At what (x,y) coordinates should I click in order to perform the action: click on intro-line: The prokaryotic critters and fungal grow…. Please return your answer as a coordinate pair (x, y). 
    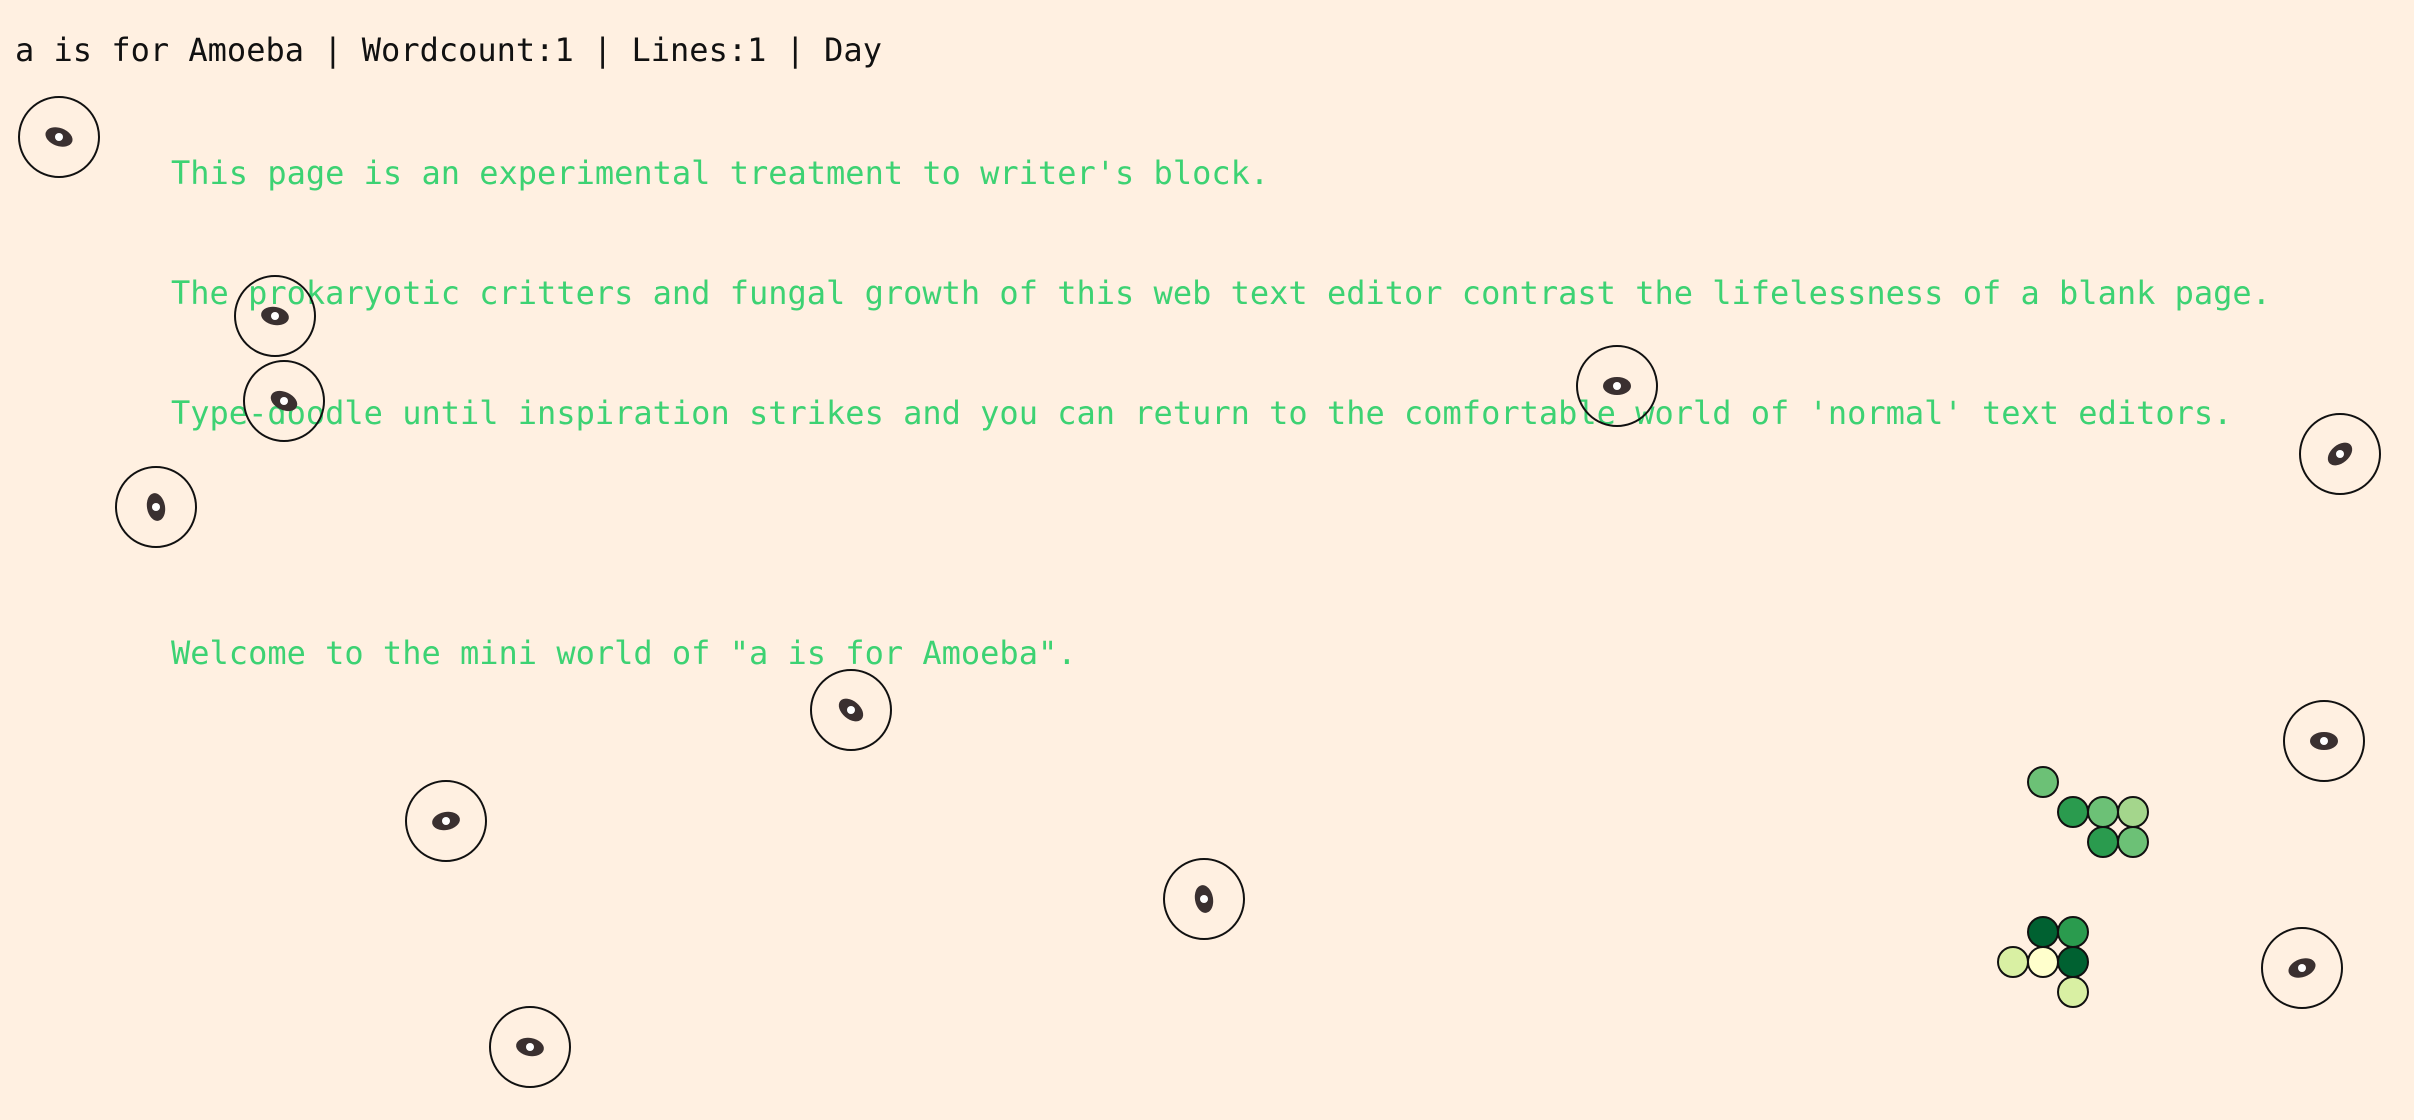
    Looking at the image, I should click on (1221, 293).